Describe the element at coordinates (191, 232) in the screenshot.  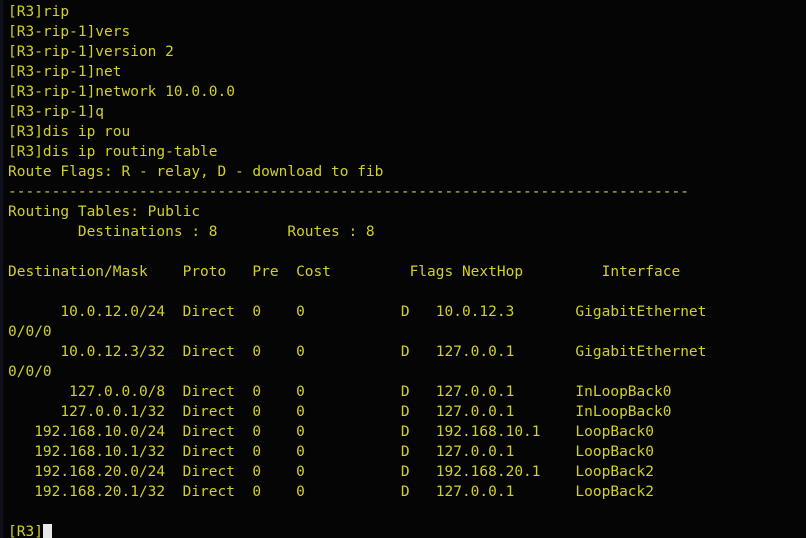
I see `routing-summary: Destinations : 8 Routes : 8` at that location.